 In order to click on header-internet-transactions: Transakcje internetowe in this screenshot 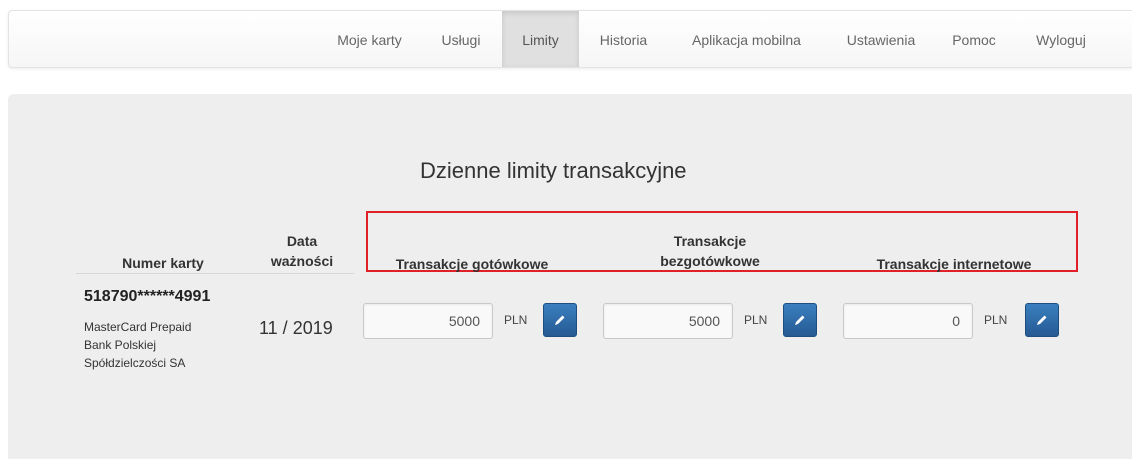, I will do `click(954, 264)`.